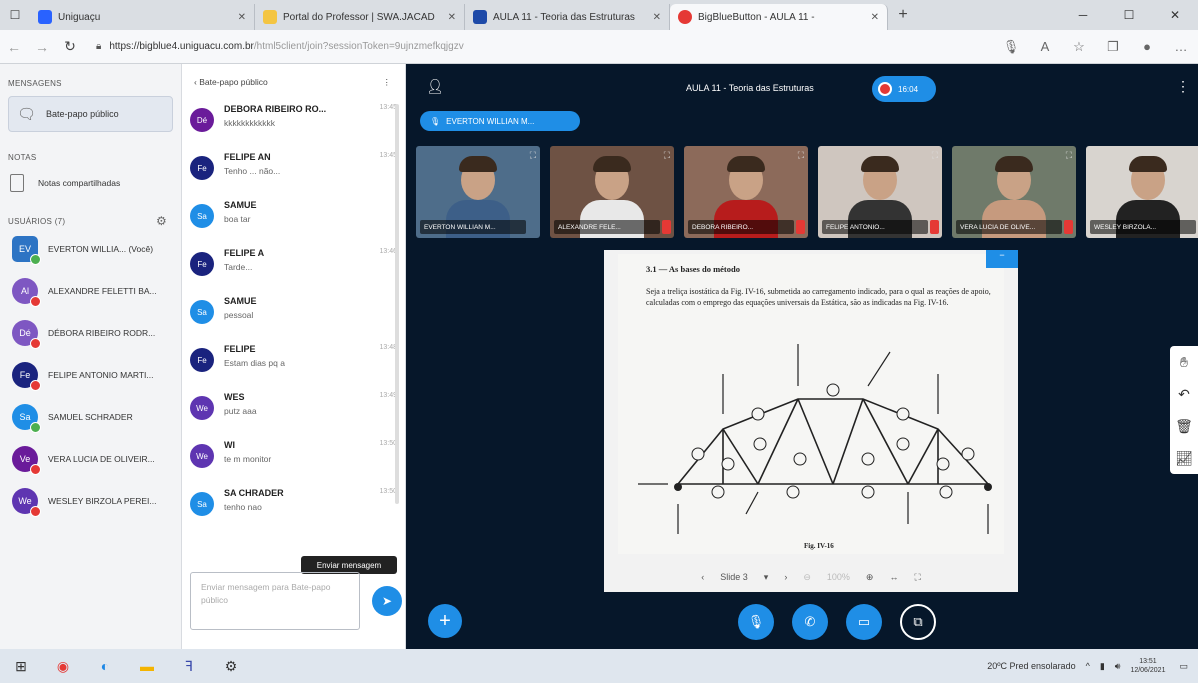 This screenshot has width=1198, height=683. I want to click on zoom-out-button: ⊖, so click(807, 577).